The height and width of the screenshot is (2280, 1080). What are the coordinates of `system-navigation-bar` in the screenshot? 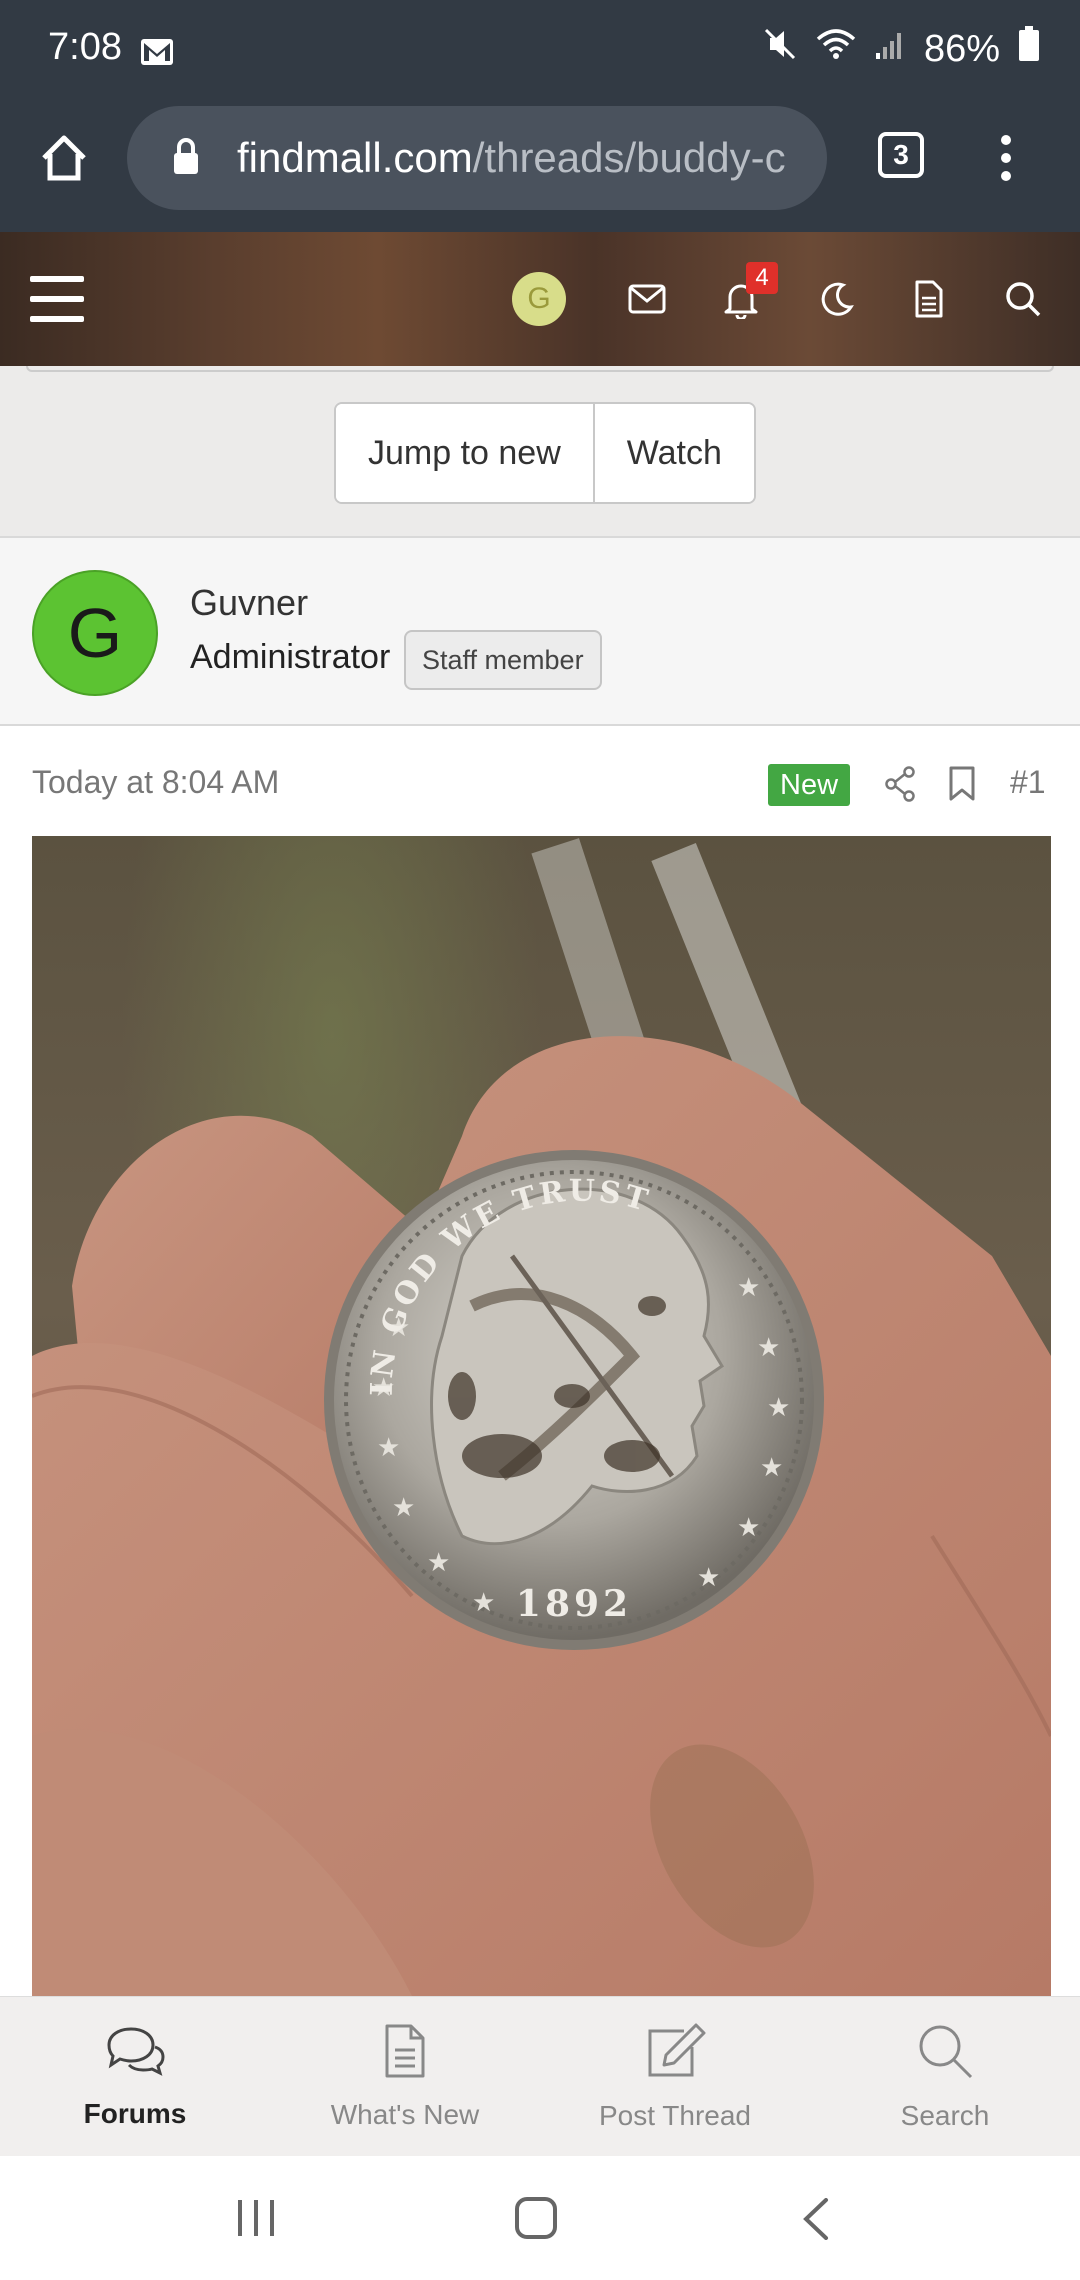 It's located at (540, 2218).